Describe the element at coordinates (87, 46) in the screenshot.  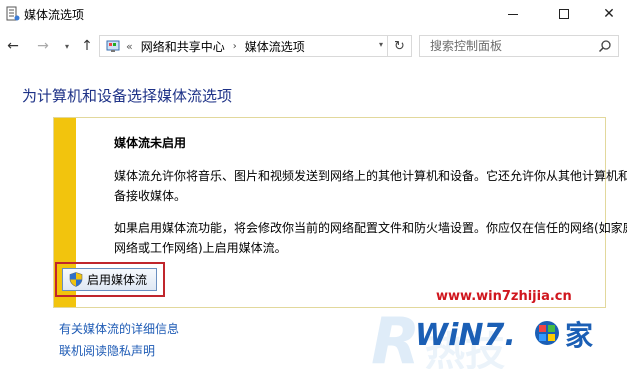
I see `up-button: ↑` at that location.